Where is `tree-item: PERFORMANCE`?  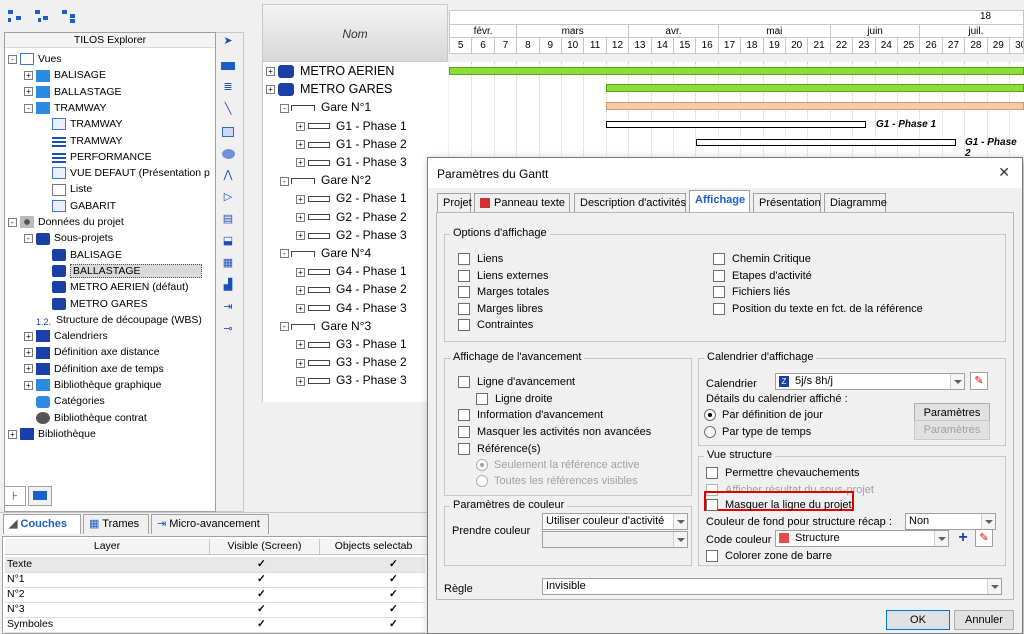 tree-item: PERFORMANCE is located at coordinates (96, 157).